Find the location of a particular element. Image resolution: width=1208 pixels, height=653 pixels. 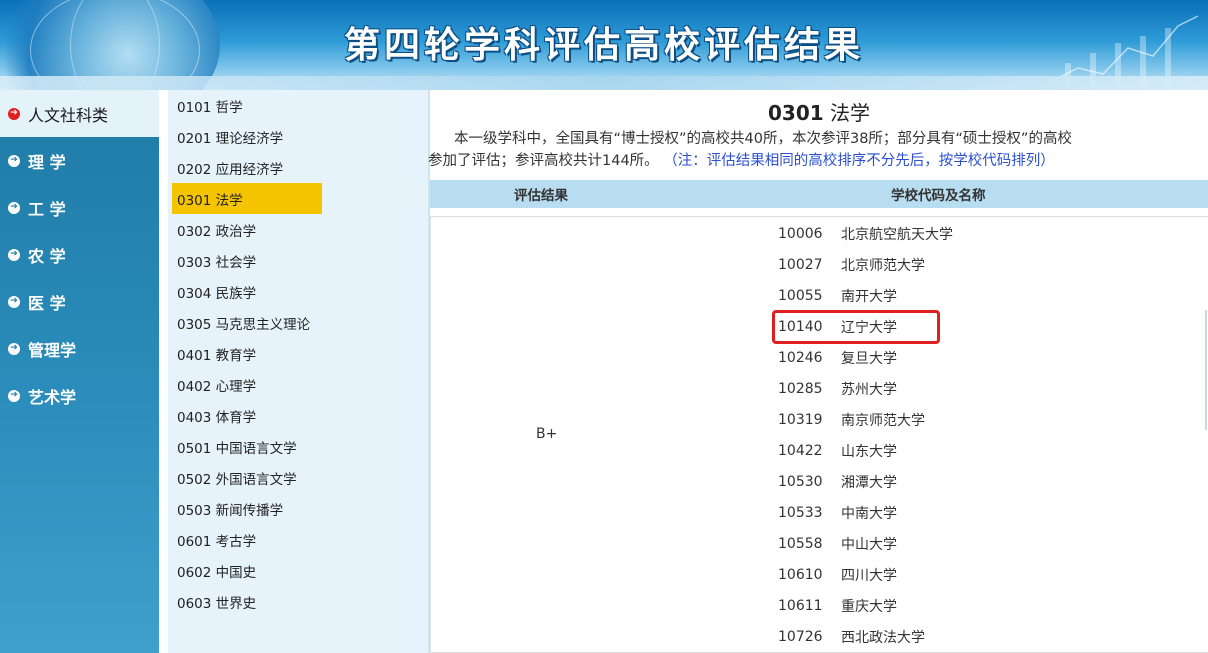

subject-item: 0201 理论经济学 is located at coordinates (247, 136).